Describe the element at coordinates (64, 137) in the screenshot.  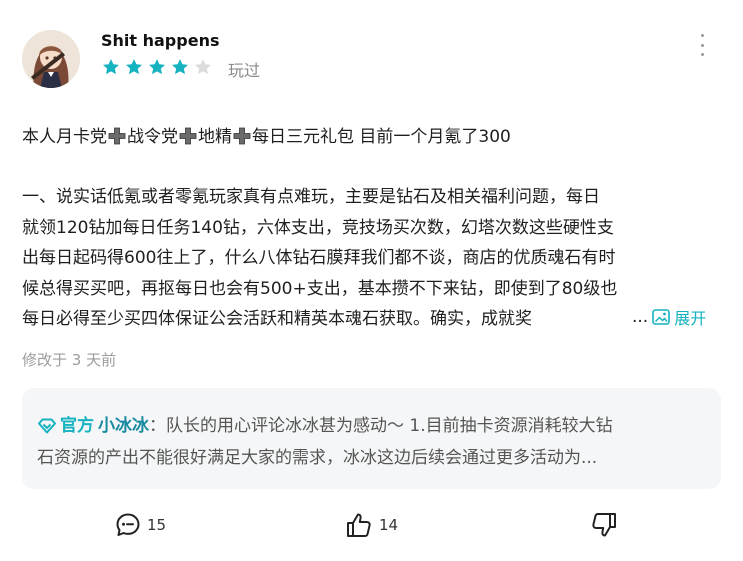
I see `headline-part: 本人月卡党` at that location.